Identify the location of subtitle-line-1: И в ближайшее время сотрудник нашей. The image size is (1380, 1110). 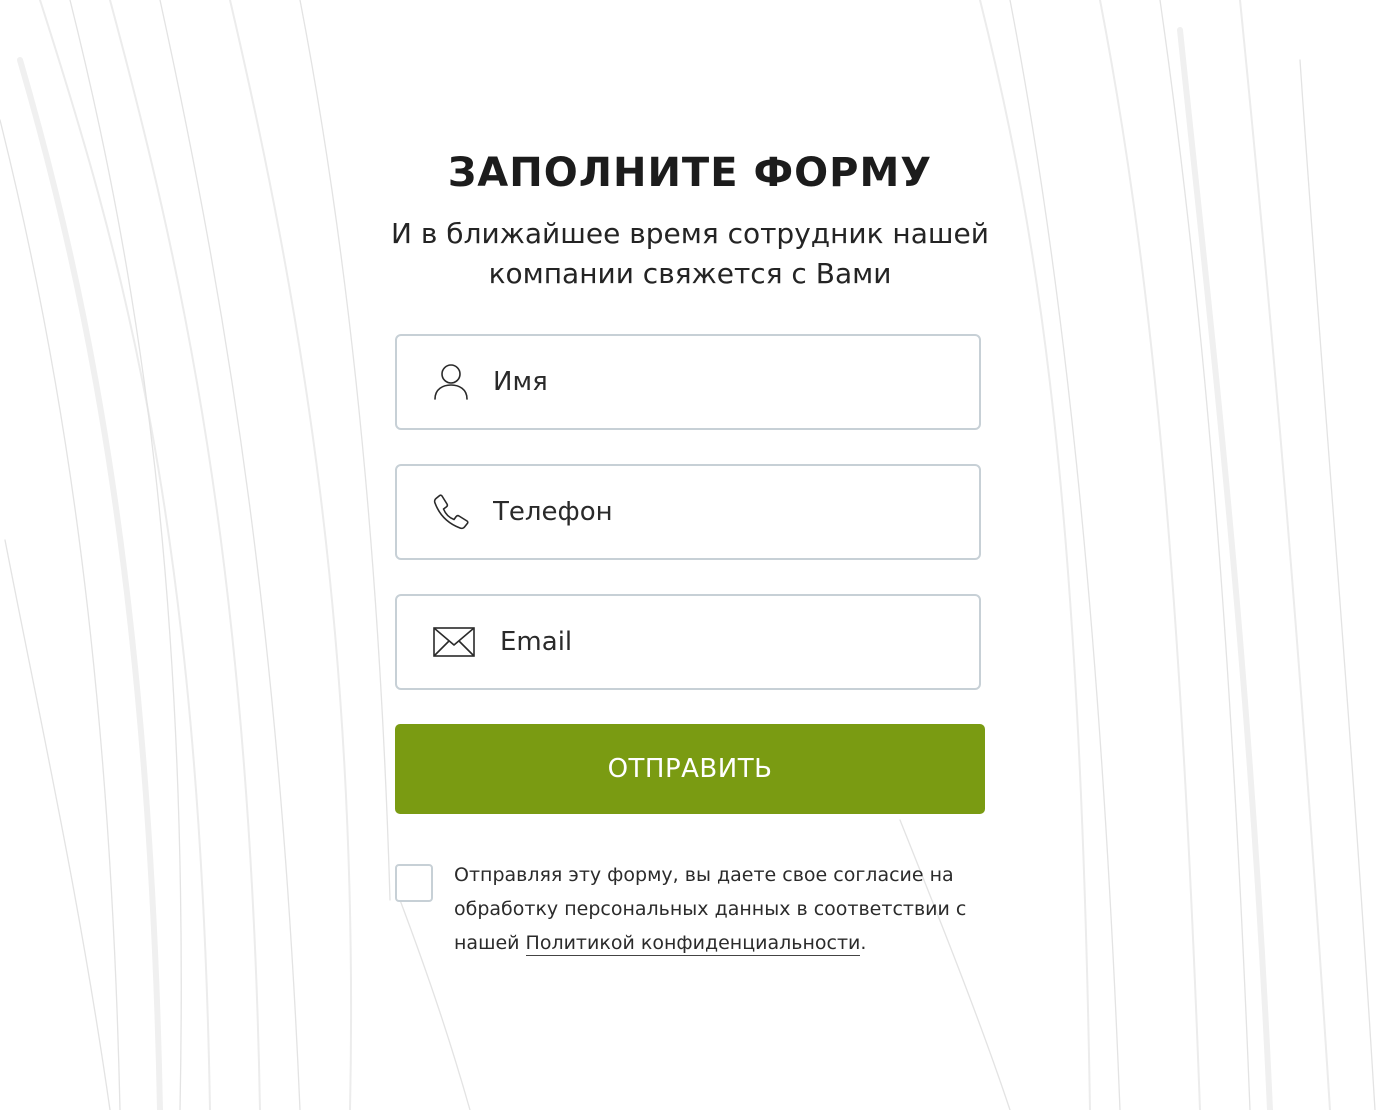
(690, 233).